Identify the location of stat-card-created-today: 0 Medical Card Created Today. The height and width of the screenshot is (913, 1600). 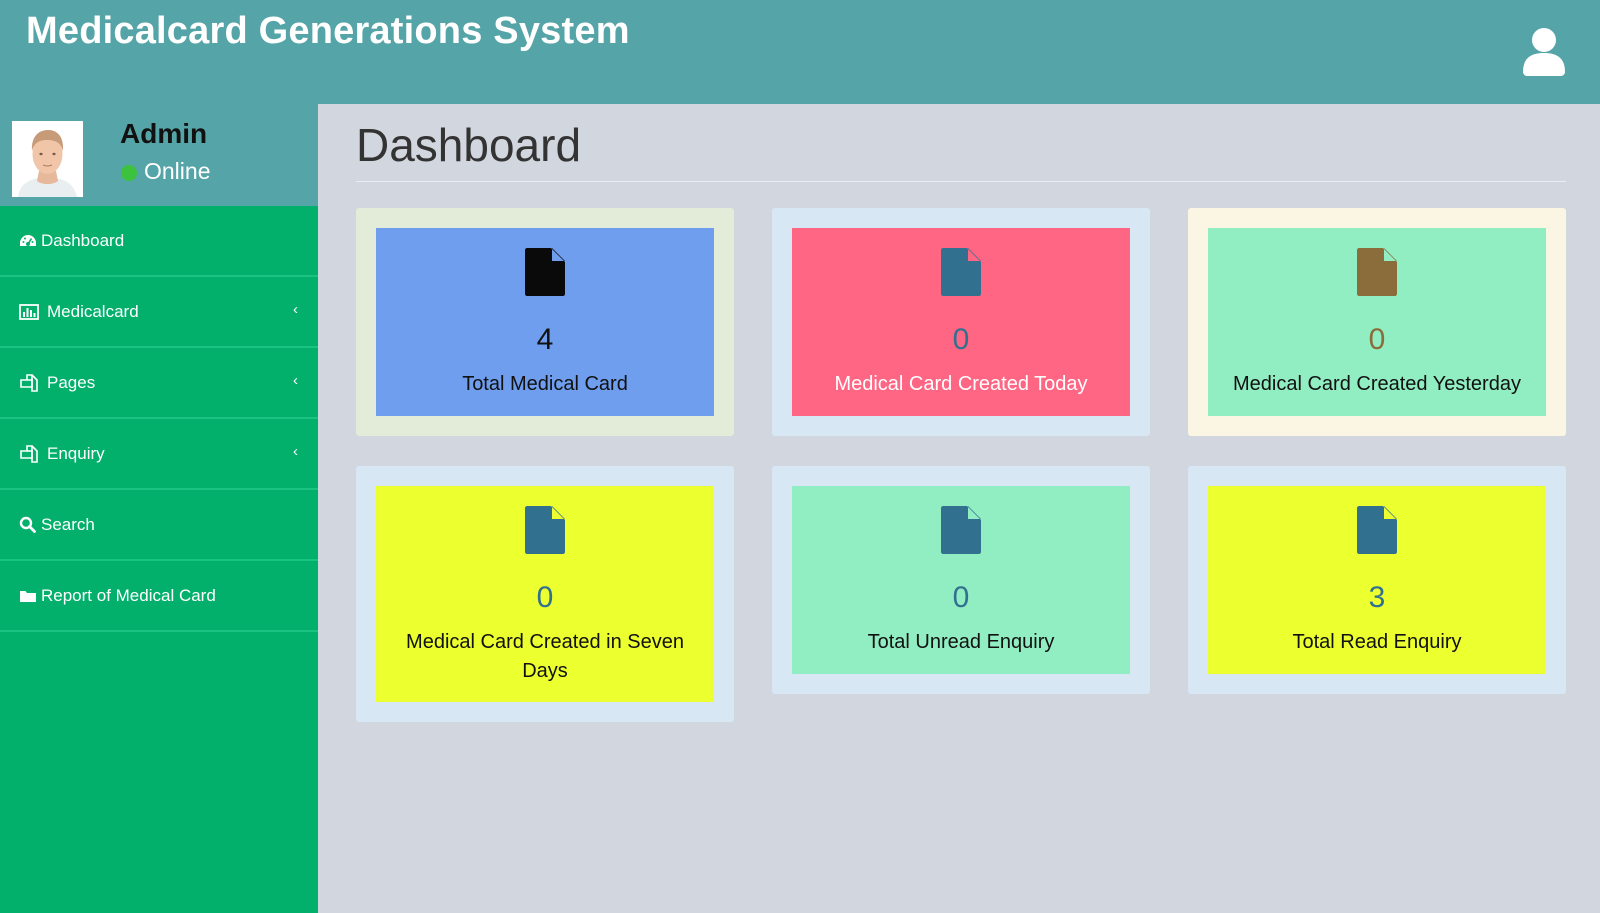
(961, 322).